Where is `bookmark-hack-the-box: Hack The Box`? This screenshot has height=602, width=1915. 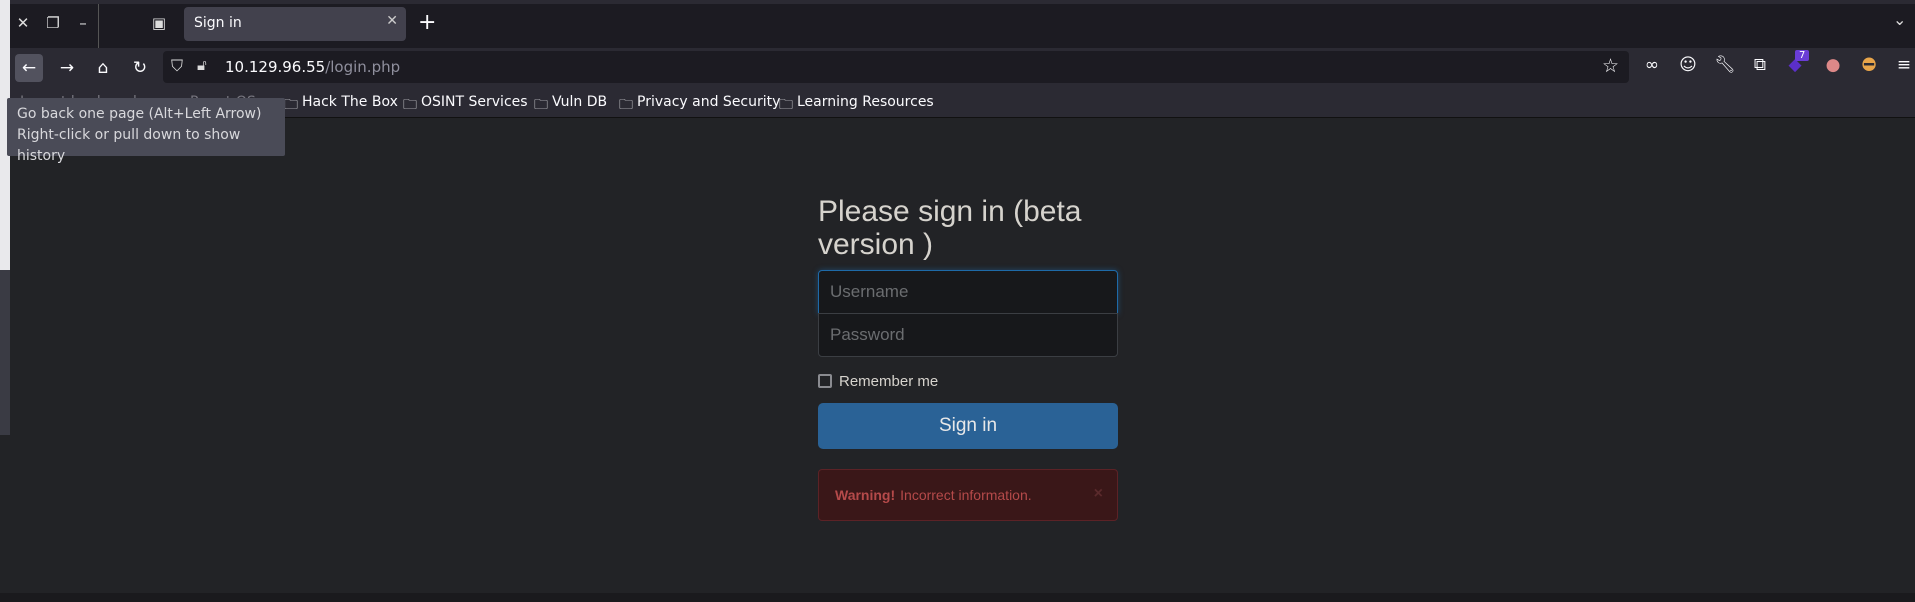
bookmark-hack-the-box: Hack The Box is located at coordinates (350, 102).